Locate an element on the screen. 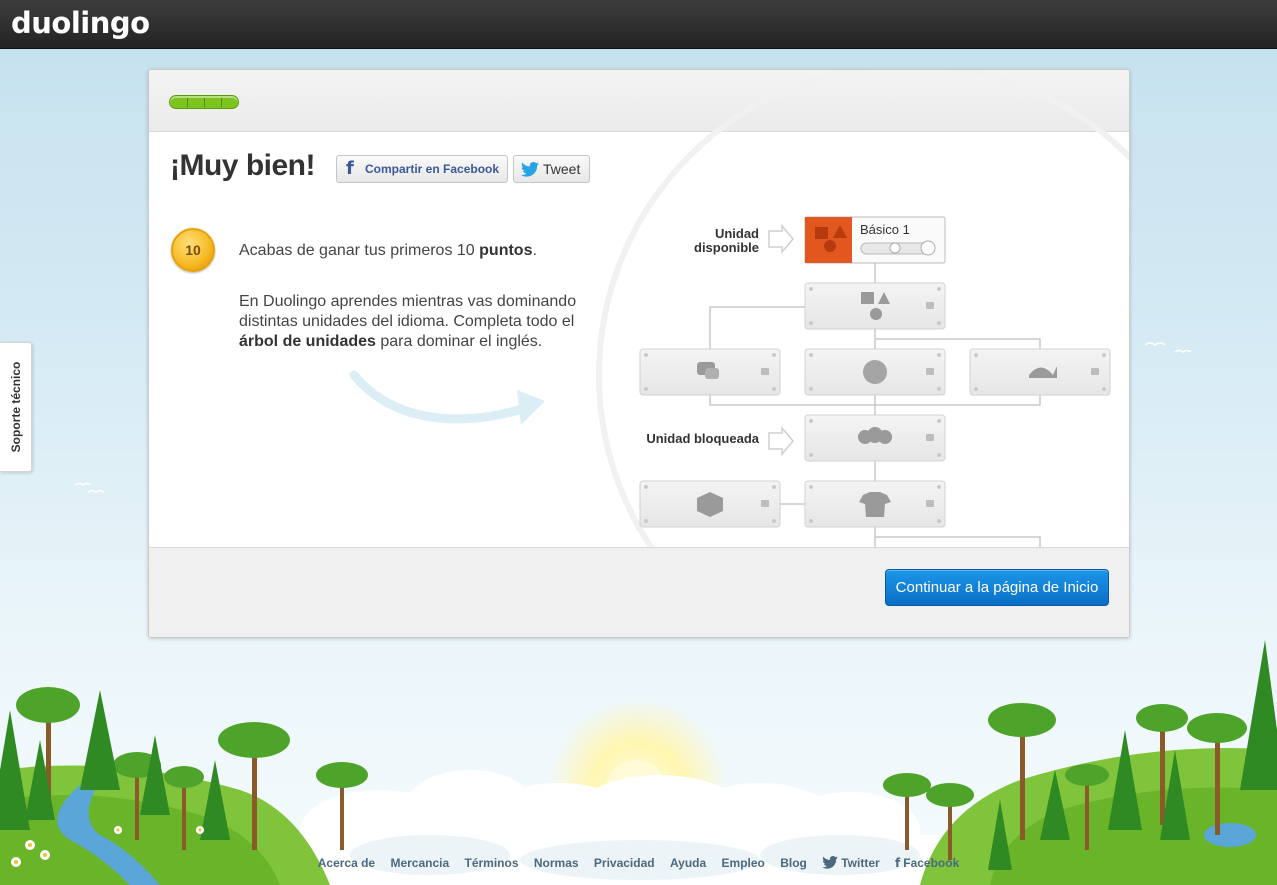 This screenshot has width=1277, height=885. first-unit-title: Básico 1 is located at coordinates (885, 229).